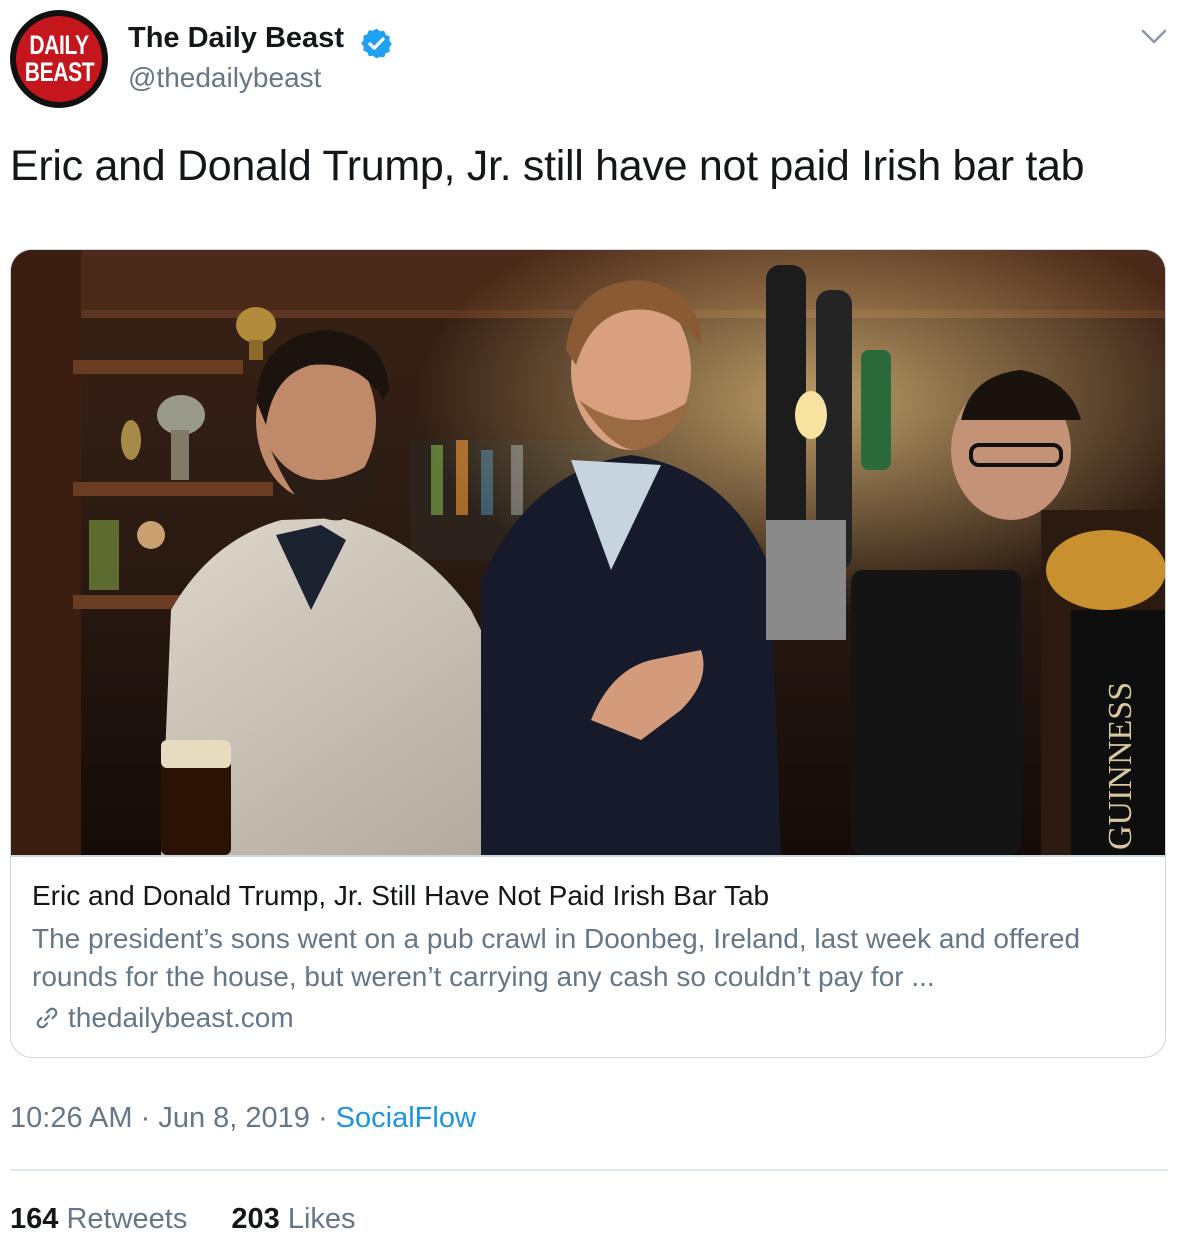  What do you see at coordinates (59, 45) in the screenshot?
I see `logo-line-1: DAILY` at bounding box center [59, 45].